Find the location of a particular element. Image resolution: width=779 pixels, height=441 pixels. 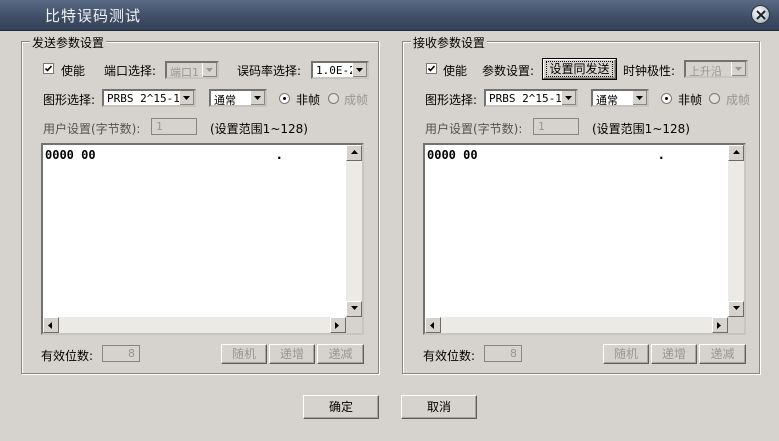

error-rate-value: 1.0E-2 is located at coordinates (336, 70).